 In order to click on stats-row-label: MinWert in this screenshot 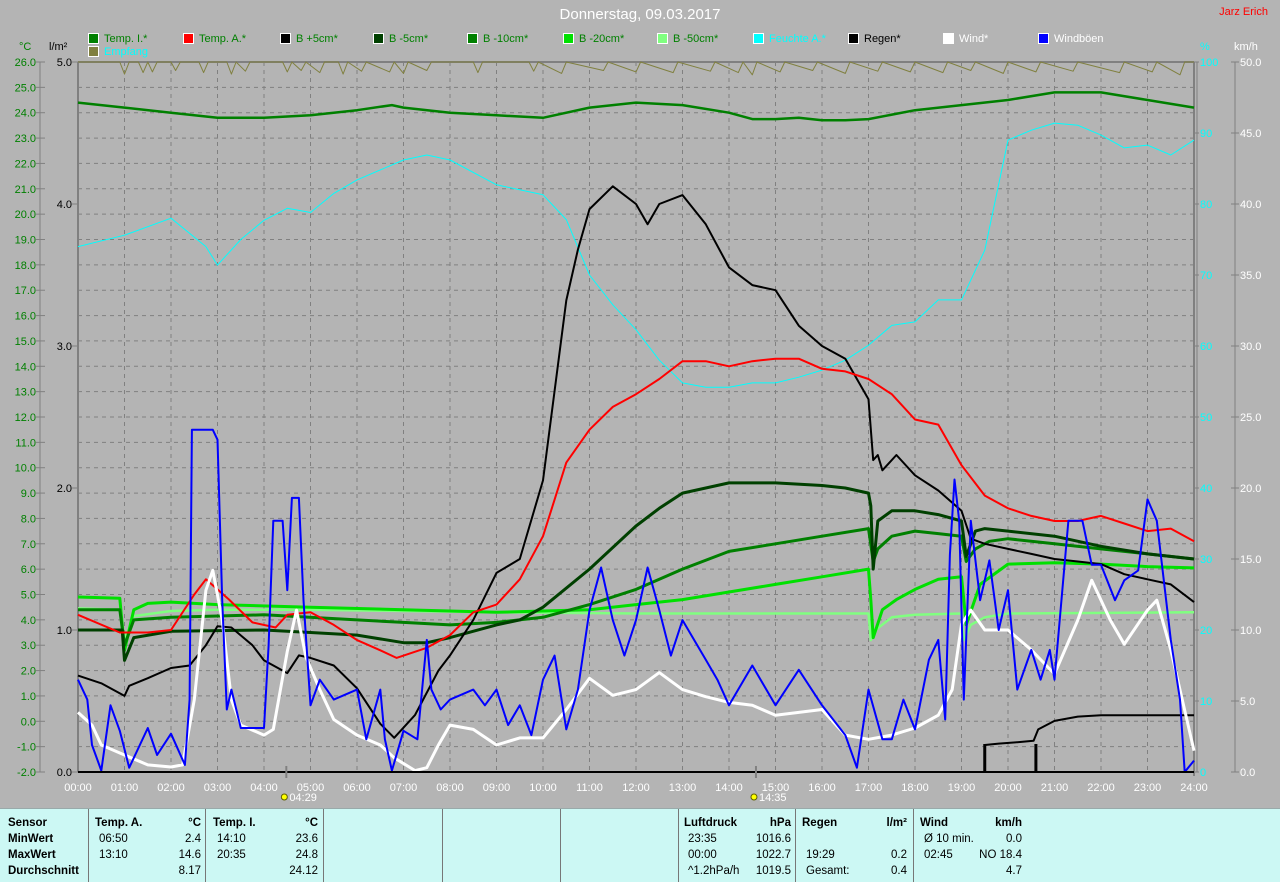, I will do `click(31, 839)`.